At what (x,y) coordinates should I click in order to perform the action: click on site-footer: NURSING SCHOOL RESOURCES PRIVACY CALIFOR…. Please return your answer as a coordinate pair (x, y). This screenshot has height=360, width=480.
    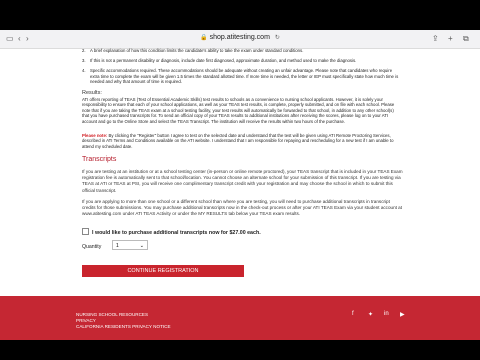
    Looking at the image, I should click on (240, 318).